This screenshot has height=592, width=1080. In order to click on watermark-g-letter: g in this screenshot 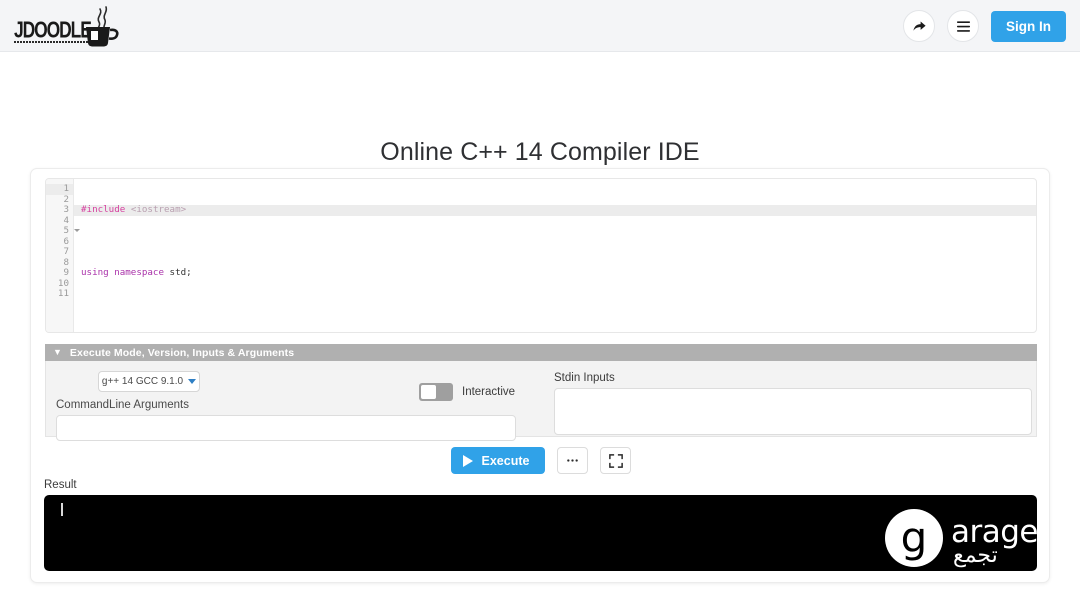, I will do `click(914, 537)`.